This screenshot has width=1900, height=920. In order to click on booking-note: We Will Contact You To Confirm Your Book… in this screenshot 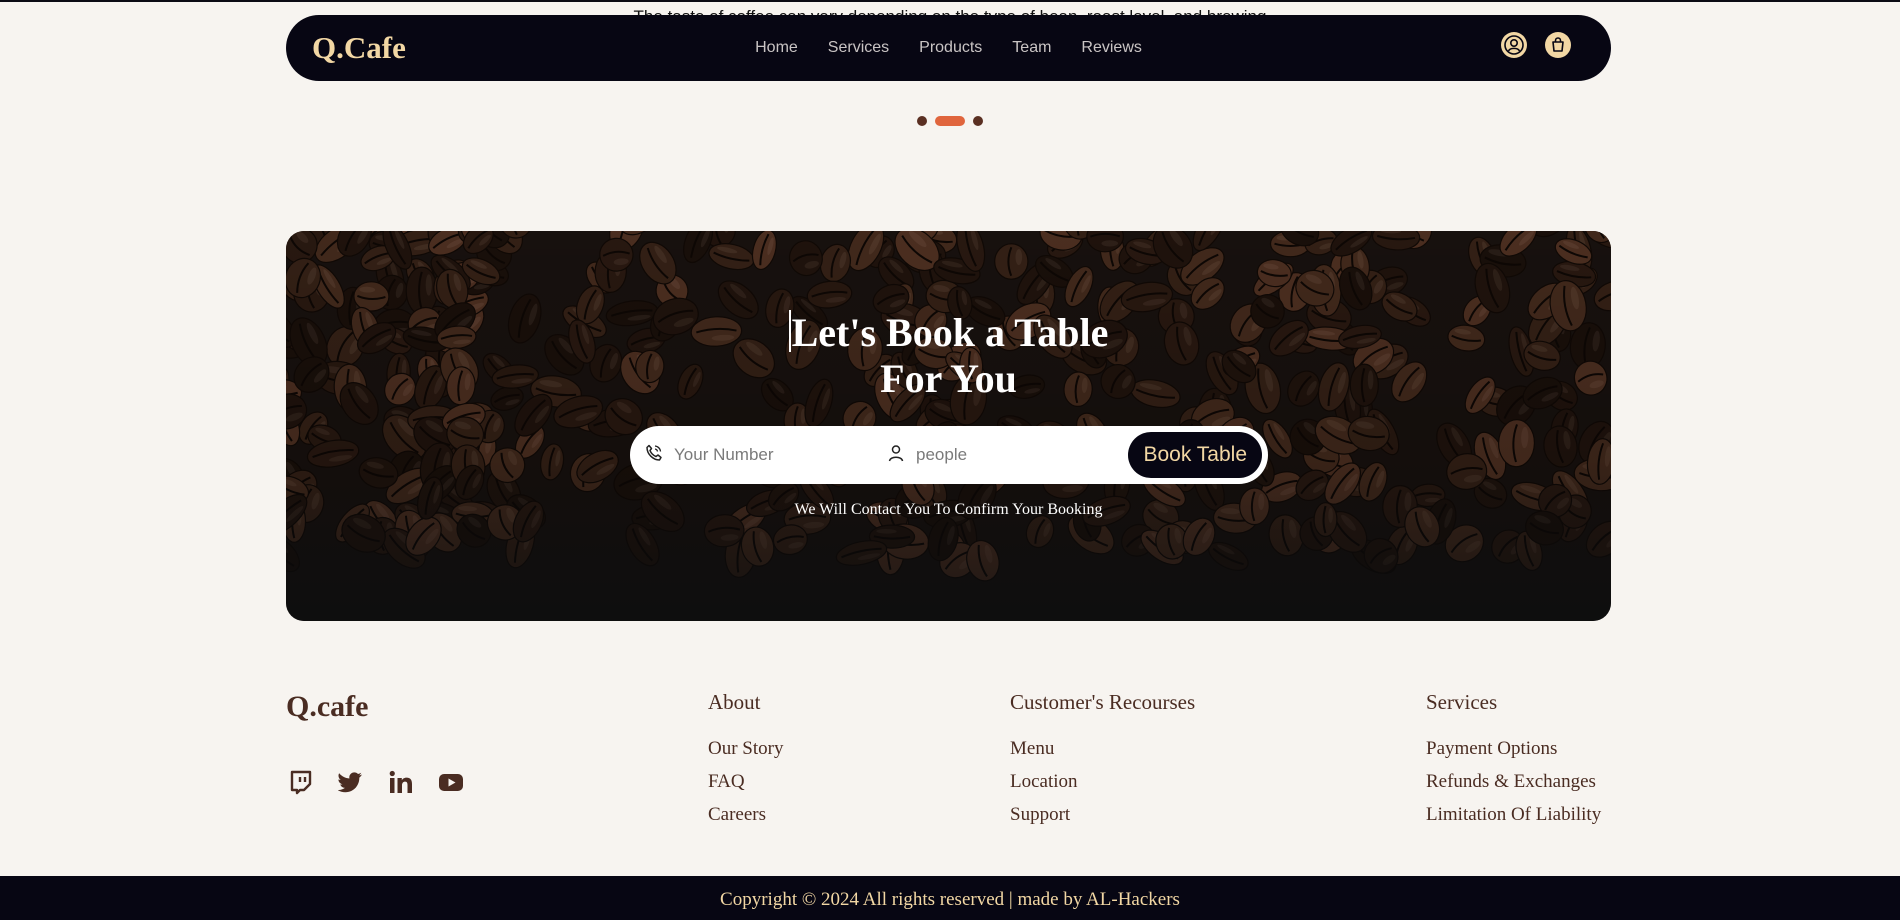, I will do `click(948, 509)`.